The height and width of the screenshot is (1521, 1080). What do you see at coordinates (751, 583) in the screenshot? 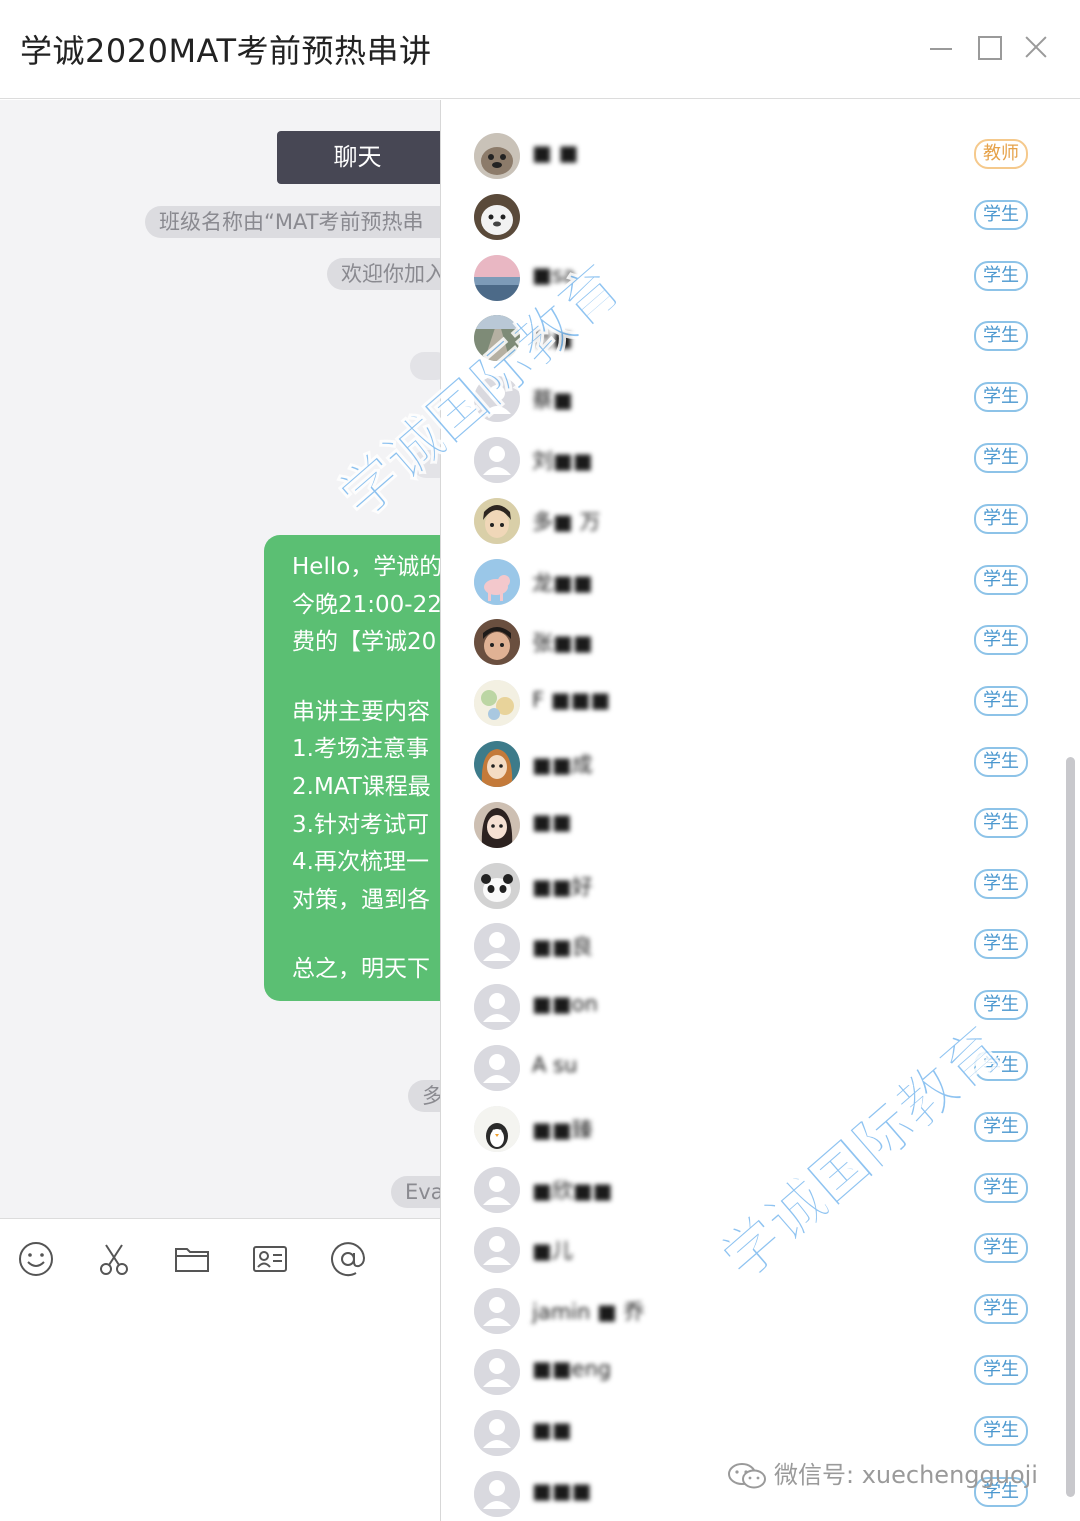
I see `member-row: 龙■■ 学生` at bounding box center [751, 583].